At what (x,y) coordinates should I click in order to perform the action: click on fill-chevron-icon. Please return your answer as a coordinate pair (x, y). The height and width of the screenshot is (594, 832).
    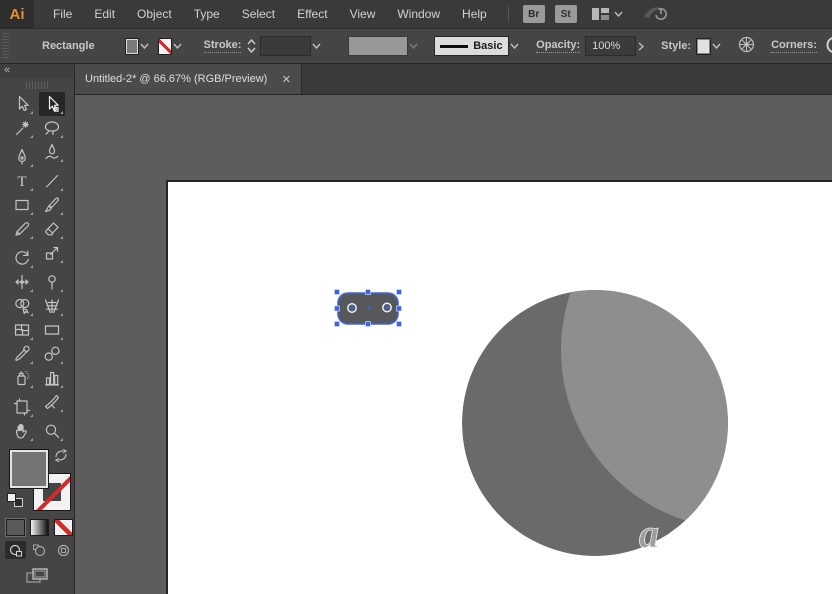
    Looking at the image, I should click on (145, 46).